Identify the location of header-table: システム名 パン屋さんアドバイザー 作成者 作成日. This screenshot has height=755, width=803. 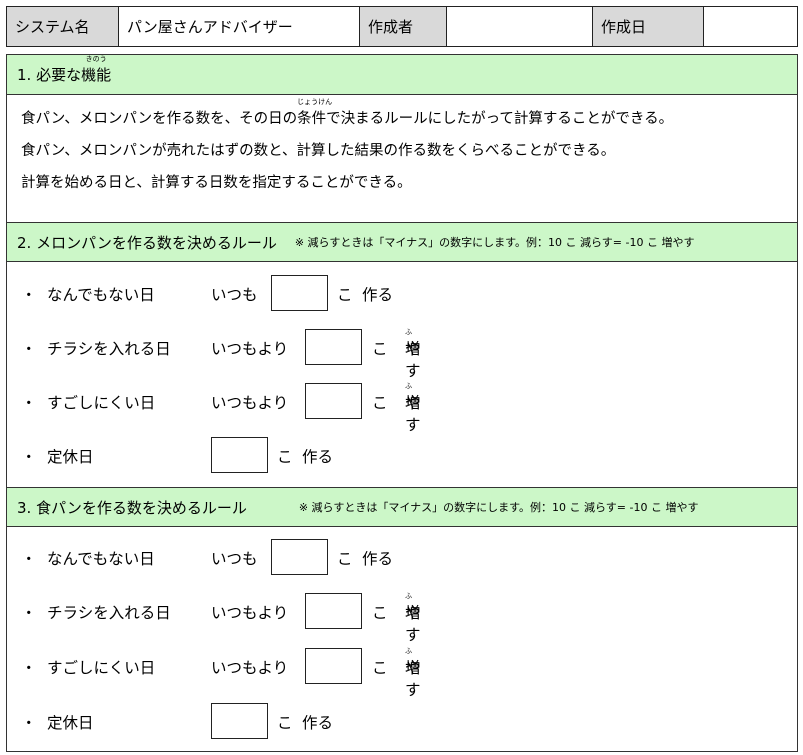
(402, 26).